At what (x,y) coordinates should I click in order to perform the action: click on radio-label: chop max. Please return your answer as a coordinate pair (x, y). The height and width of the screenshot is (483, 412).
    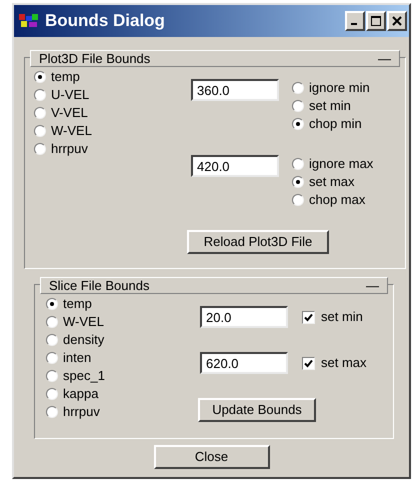
    Looking at the image, I should click on (337, 200).